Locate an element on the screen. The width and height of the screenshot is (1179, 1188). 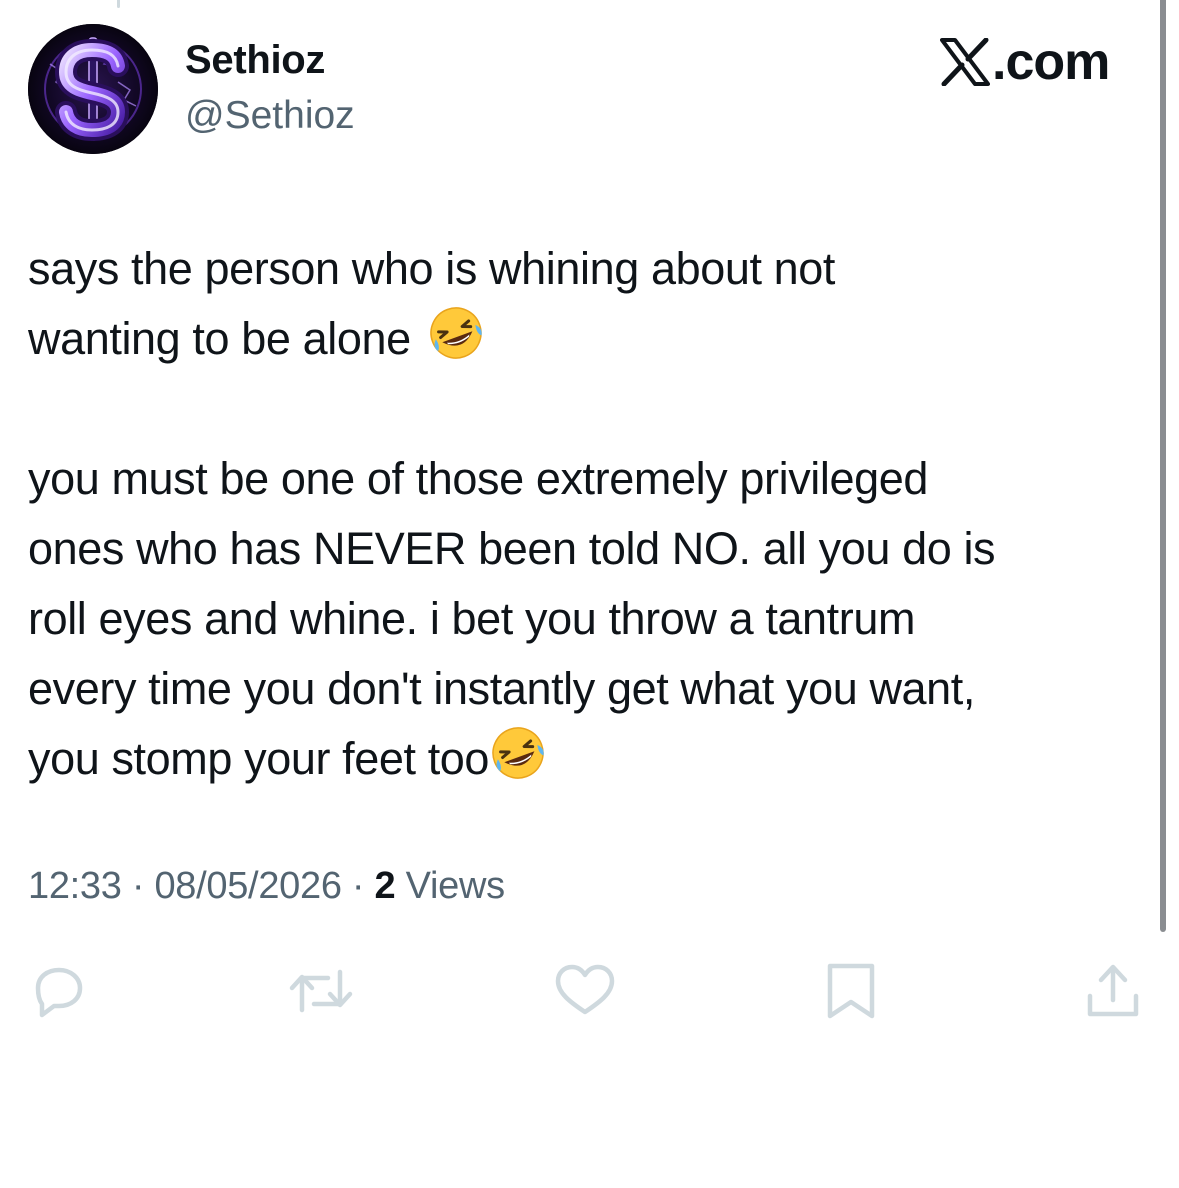
heart-icon is located at coordinates (585, 989).